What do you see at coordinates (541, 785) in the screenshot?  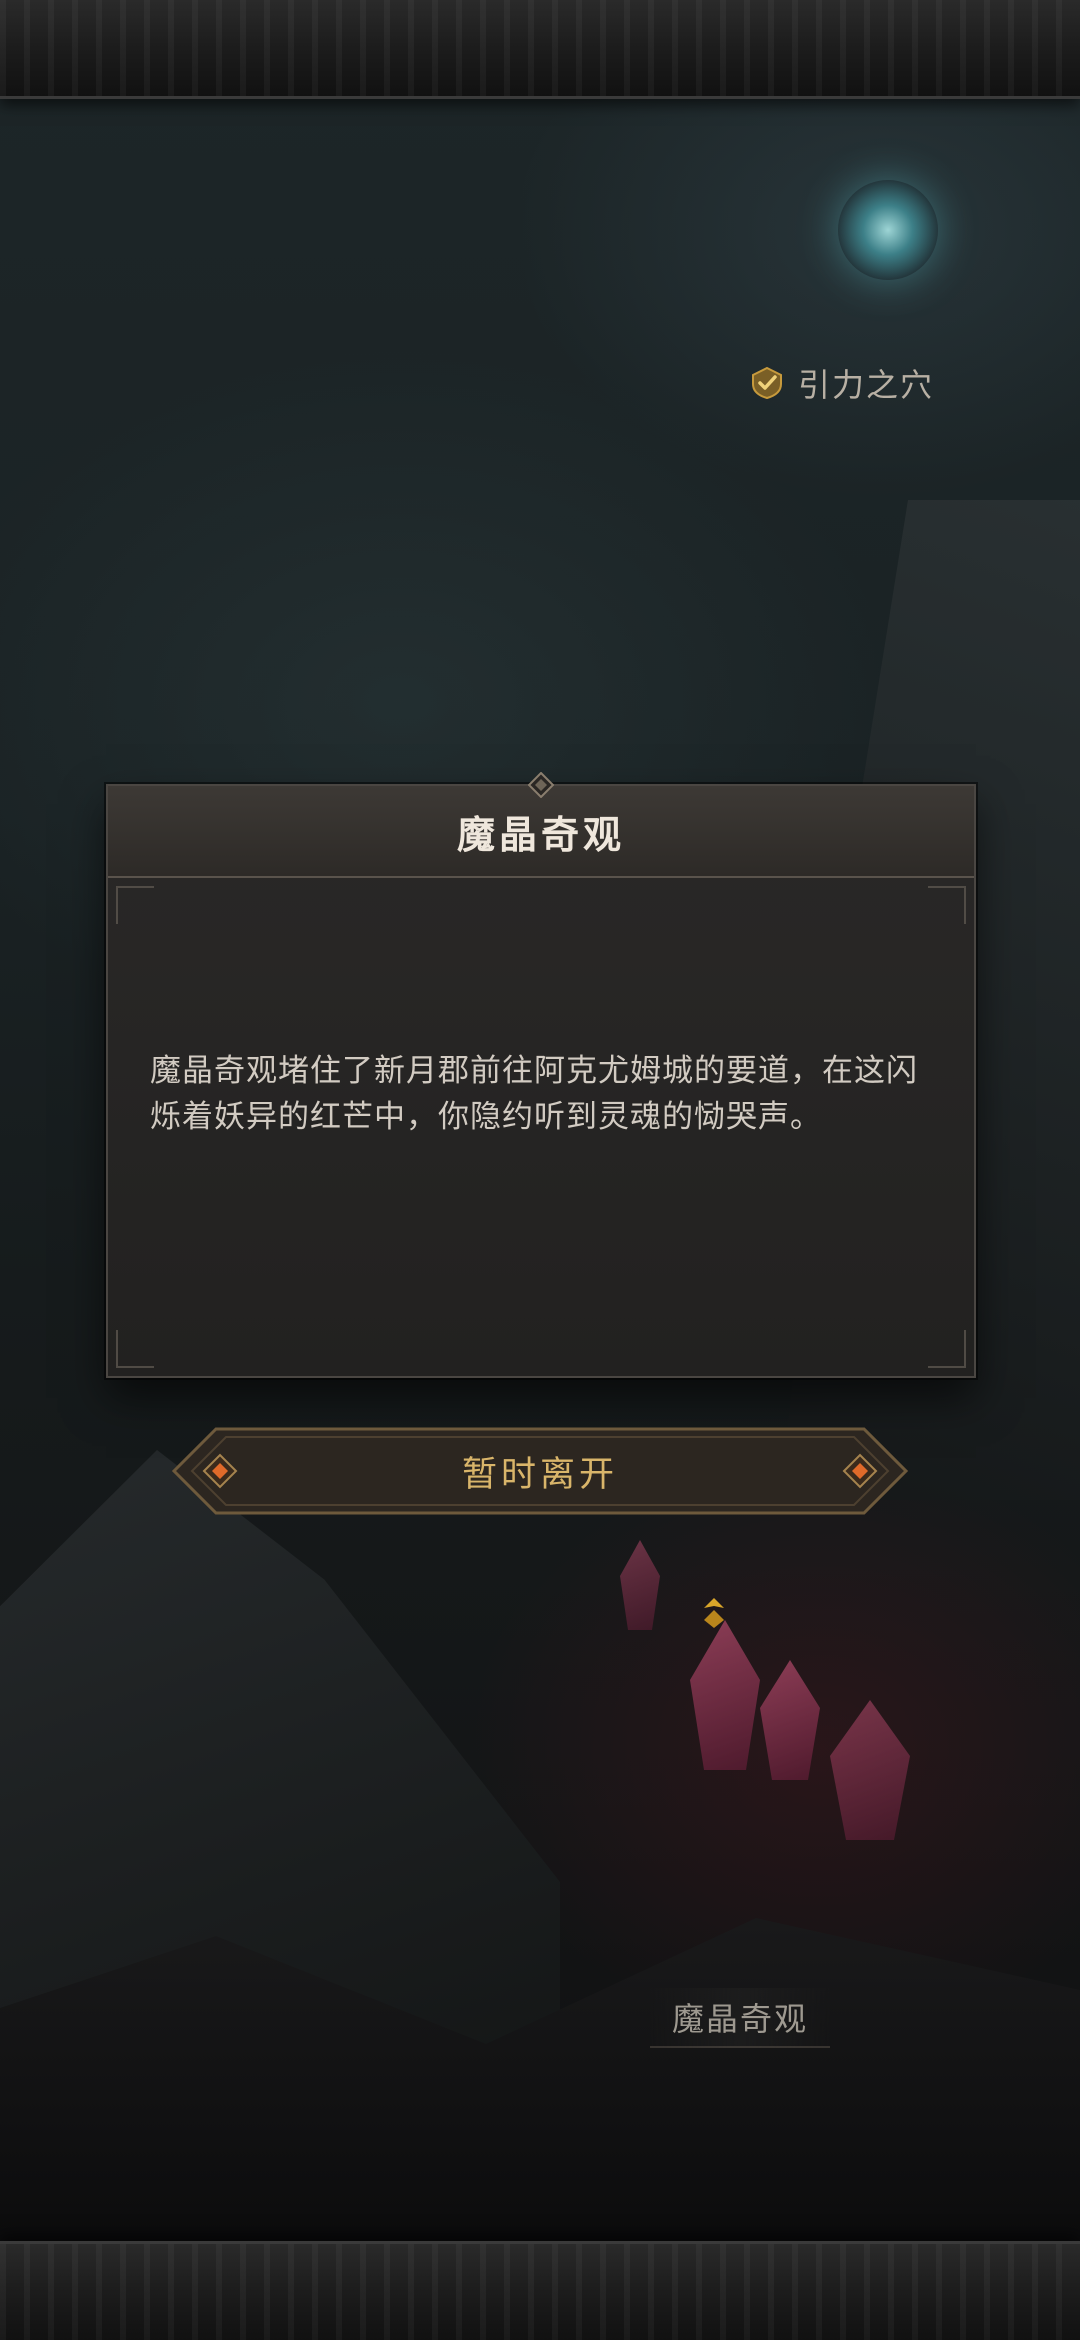 I see `diamond-ornament-icon` at bounding box center [541, 785].